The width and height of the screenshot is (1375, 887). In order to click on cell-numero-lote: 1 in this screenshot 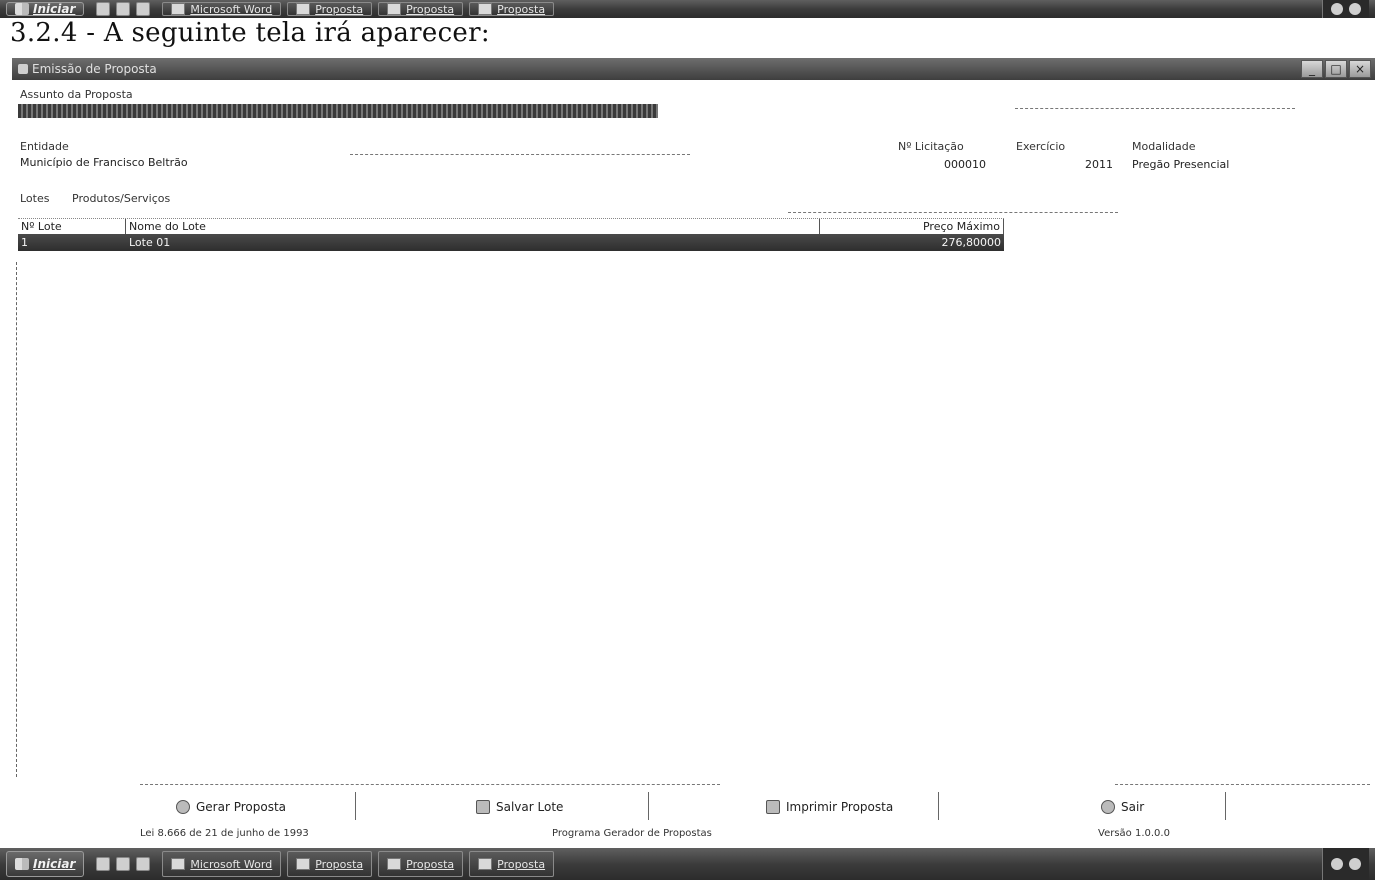, I will do `click(24, 242)`.